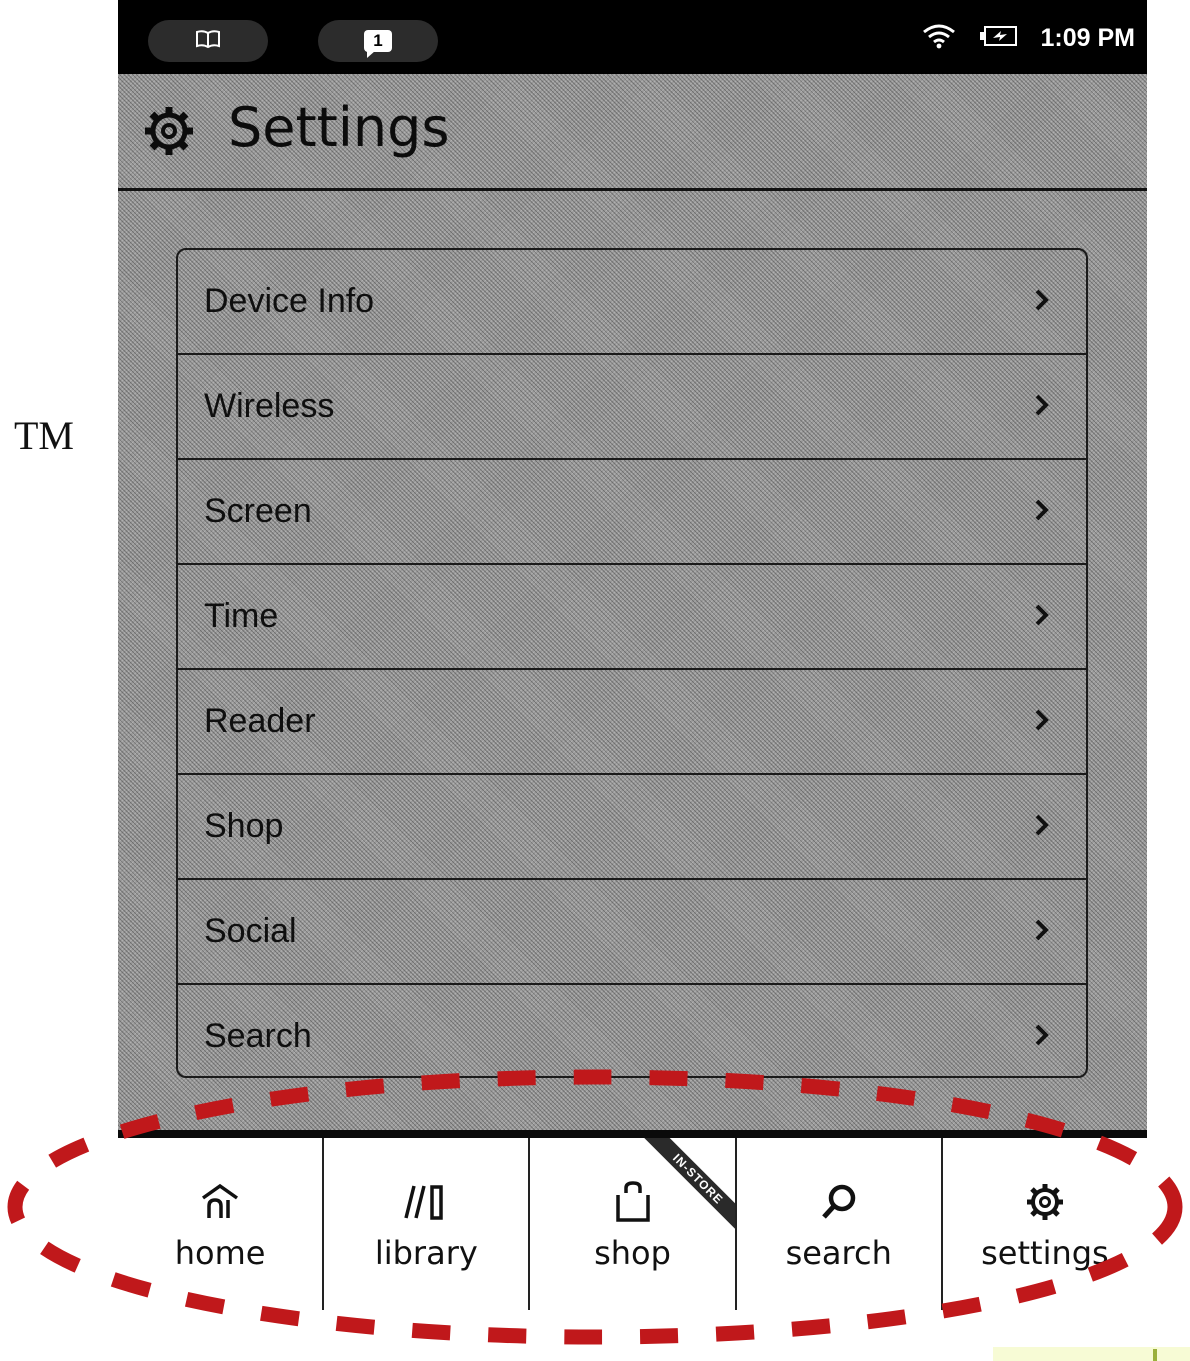 The height and width of the screenshot is (1361, 1190). I want to click on library-icon, so click(426, 1202).